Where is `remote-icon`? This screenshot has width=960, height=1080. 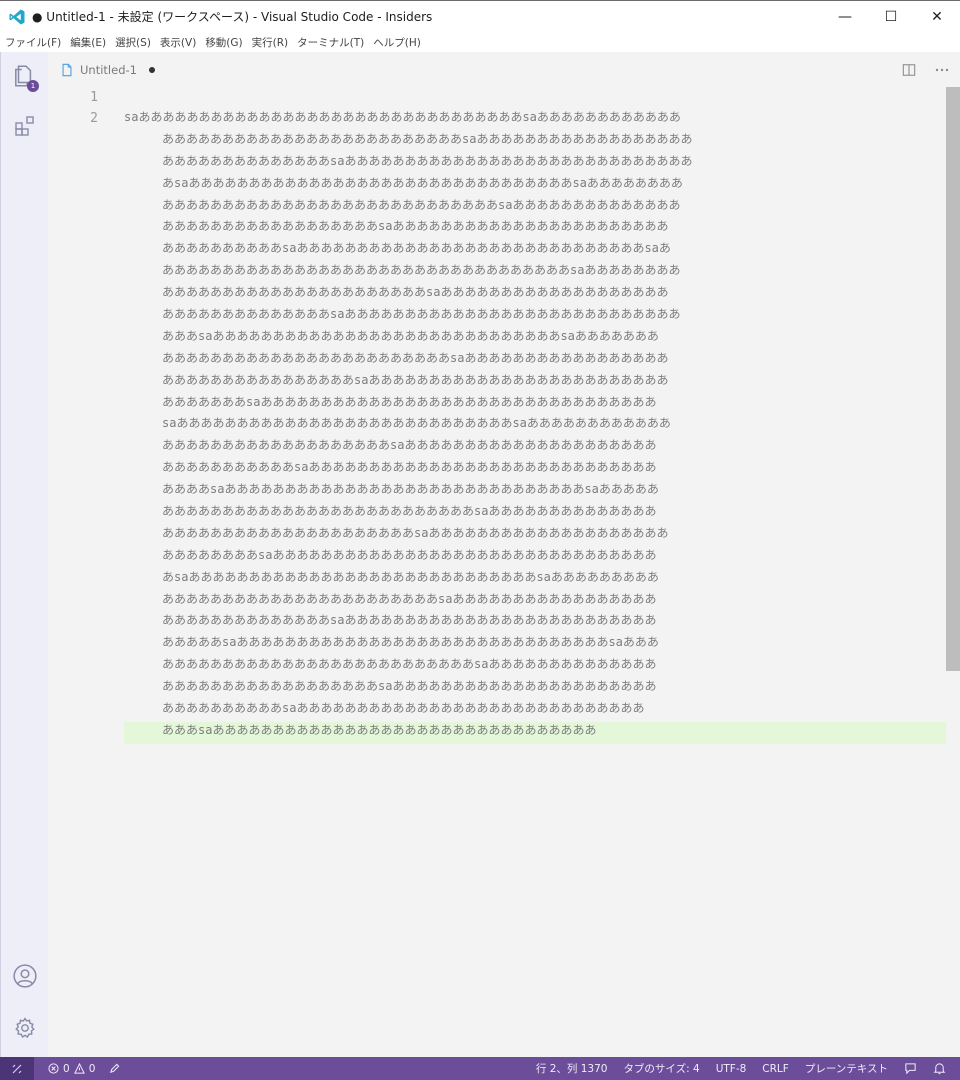
remote-icon is located at coordinates (17, 1068).